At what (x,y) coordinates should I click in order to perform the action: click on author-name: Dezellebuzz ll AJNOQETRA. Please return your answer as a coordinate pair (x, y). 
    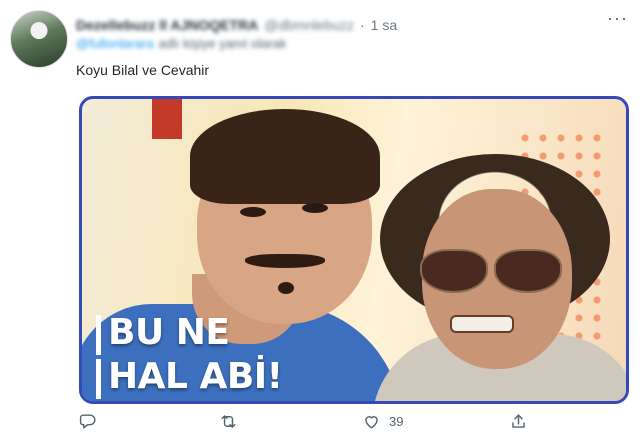
    Looking at the image, I should click on (167, 25).